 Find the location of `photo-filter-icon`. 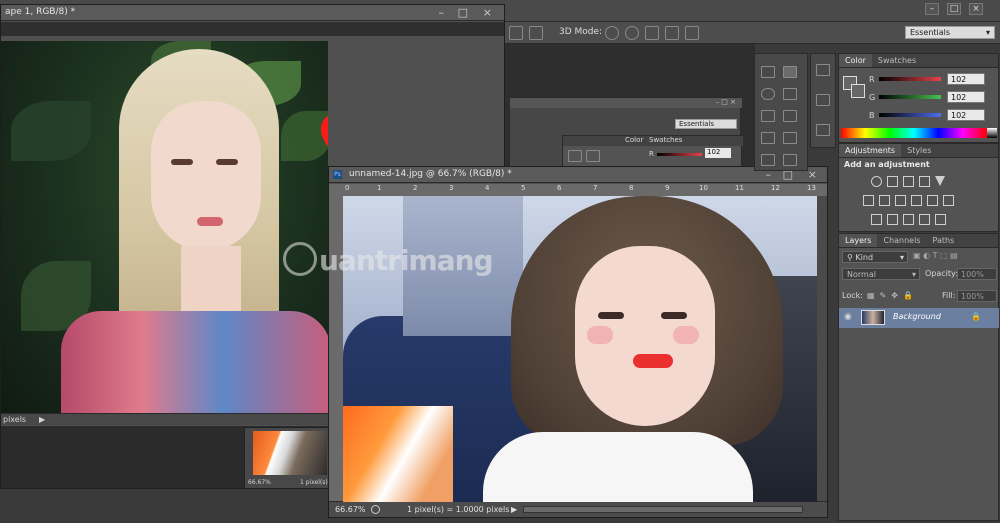

photo-filter-icon is located at coordinates (916, 200).